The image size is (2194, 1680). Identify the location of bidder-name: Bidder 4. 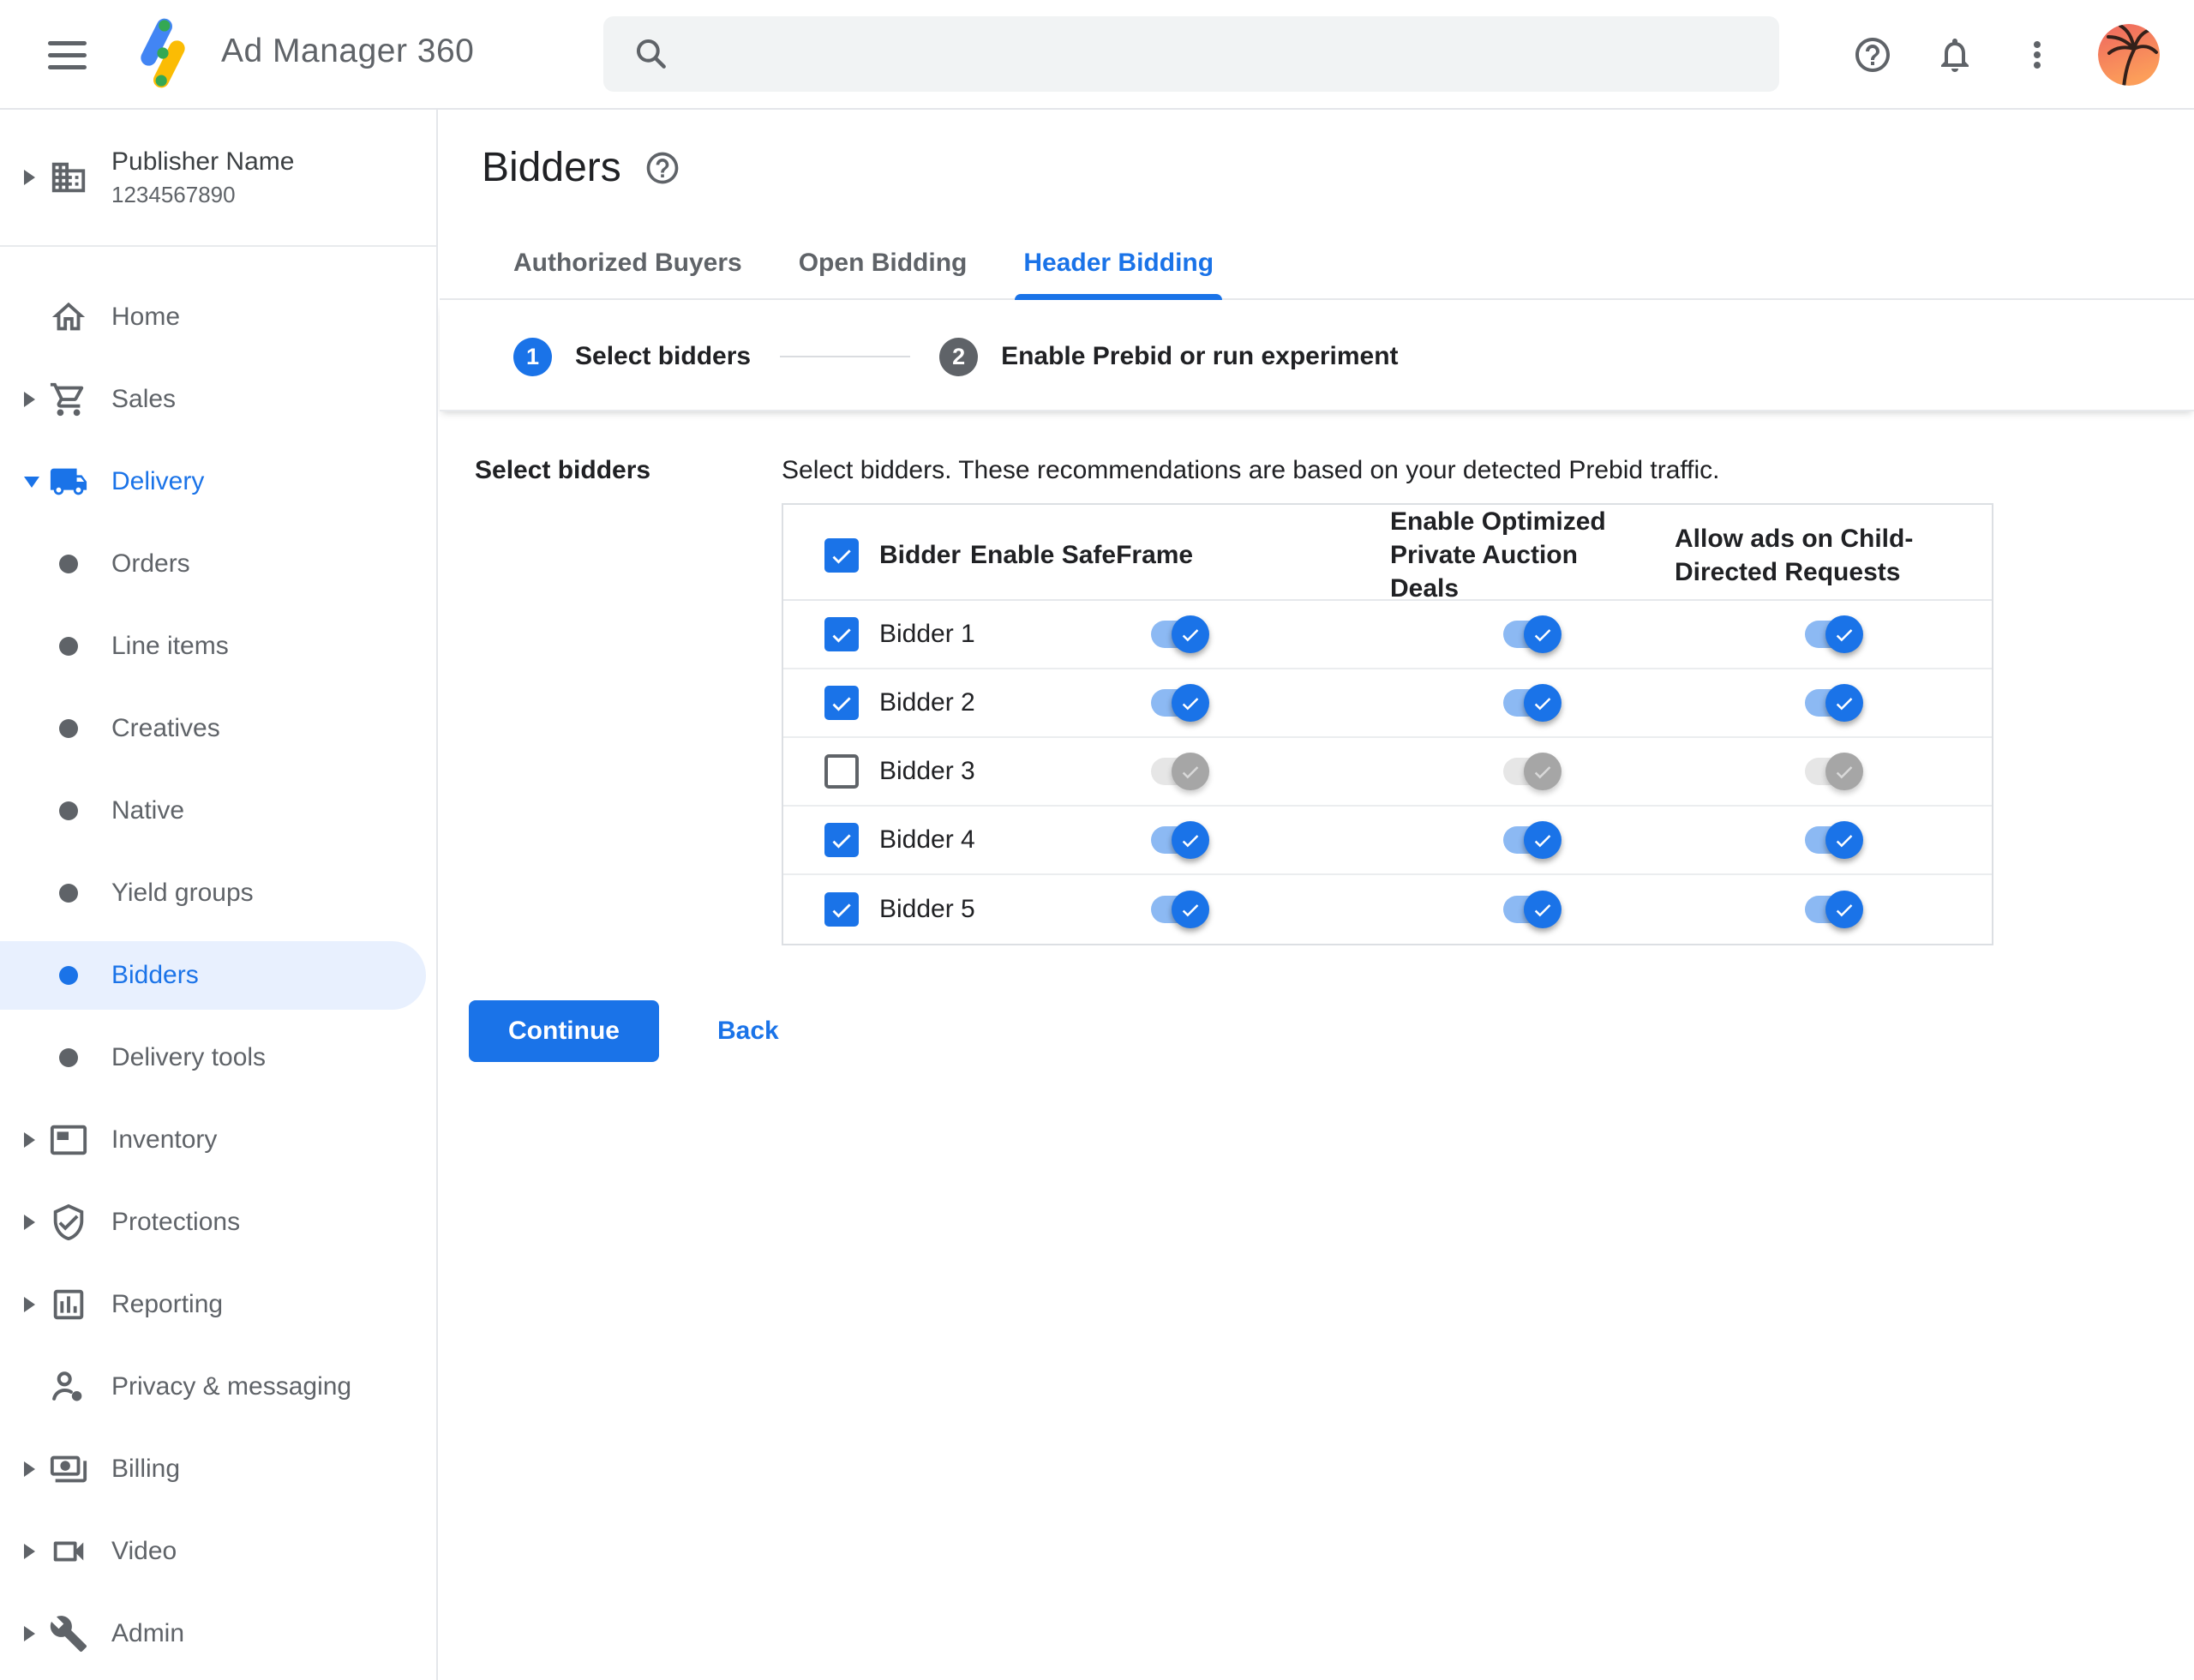
(927, 839).